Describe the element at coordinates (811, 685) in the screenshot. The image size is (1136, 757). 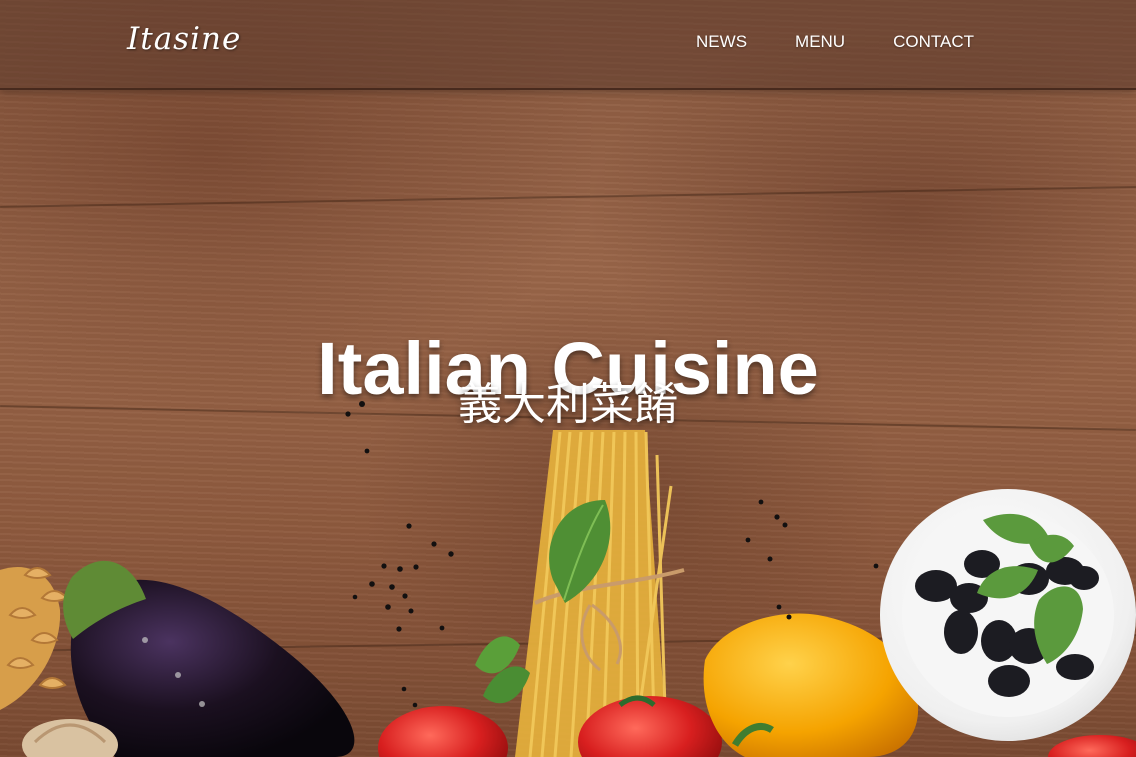
I see `yellow-pepper-icon` at that location.